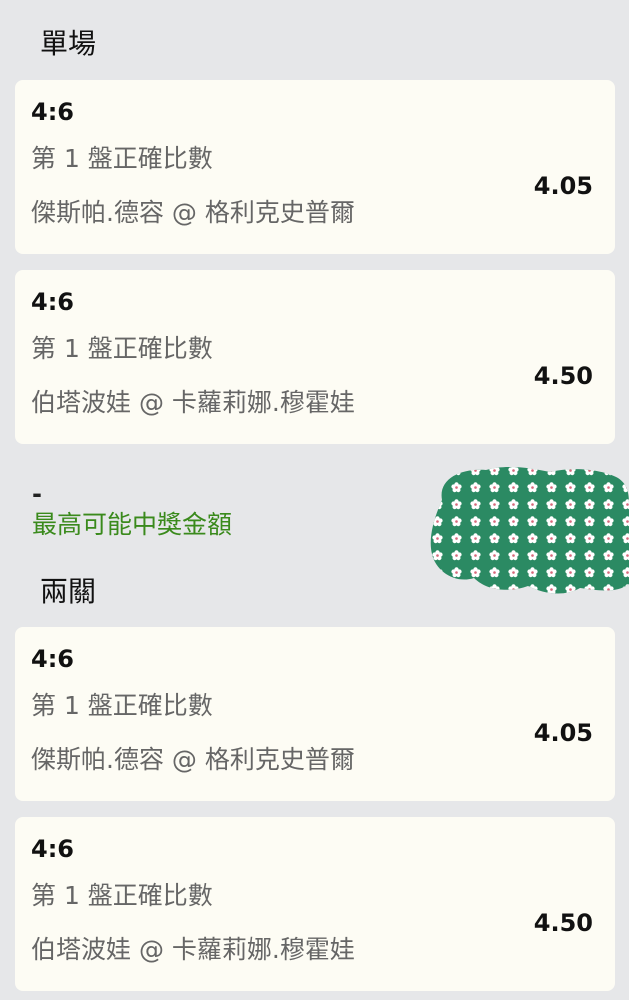 Image resolution: width=629 pixels, height=1000 pixels. What do you see at coordinates (68, 43) in the screenshot?
I see `section-title-singles: 單場` at bounding box center [68, 43].